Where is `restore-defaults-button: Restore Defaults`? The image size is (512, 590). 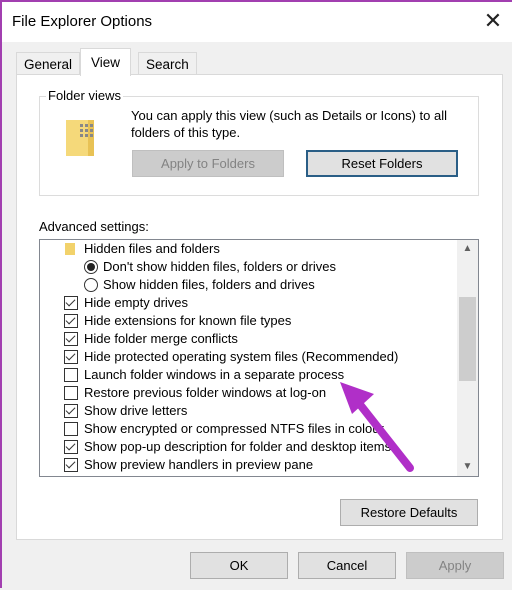 restore-defaults-button: Restore Defaults is located at coordinates (409, 512).